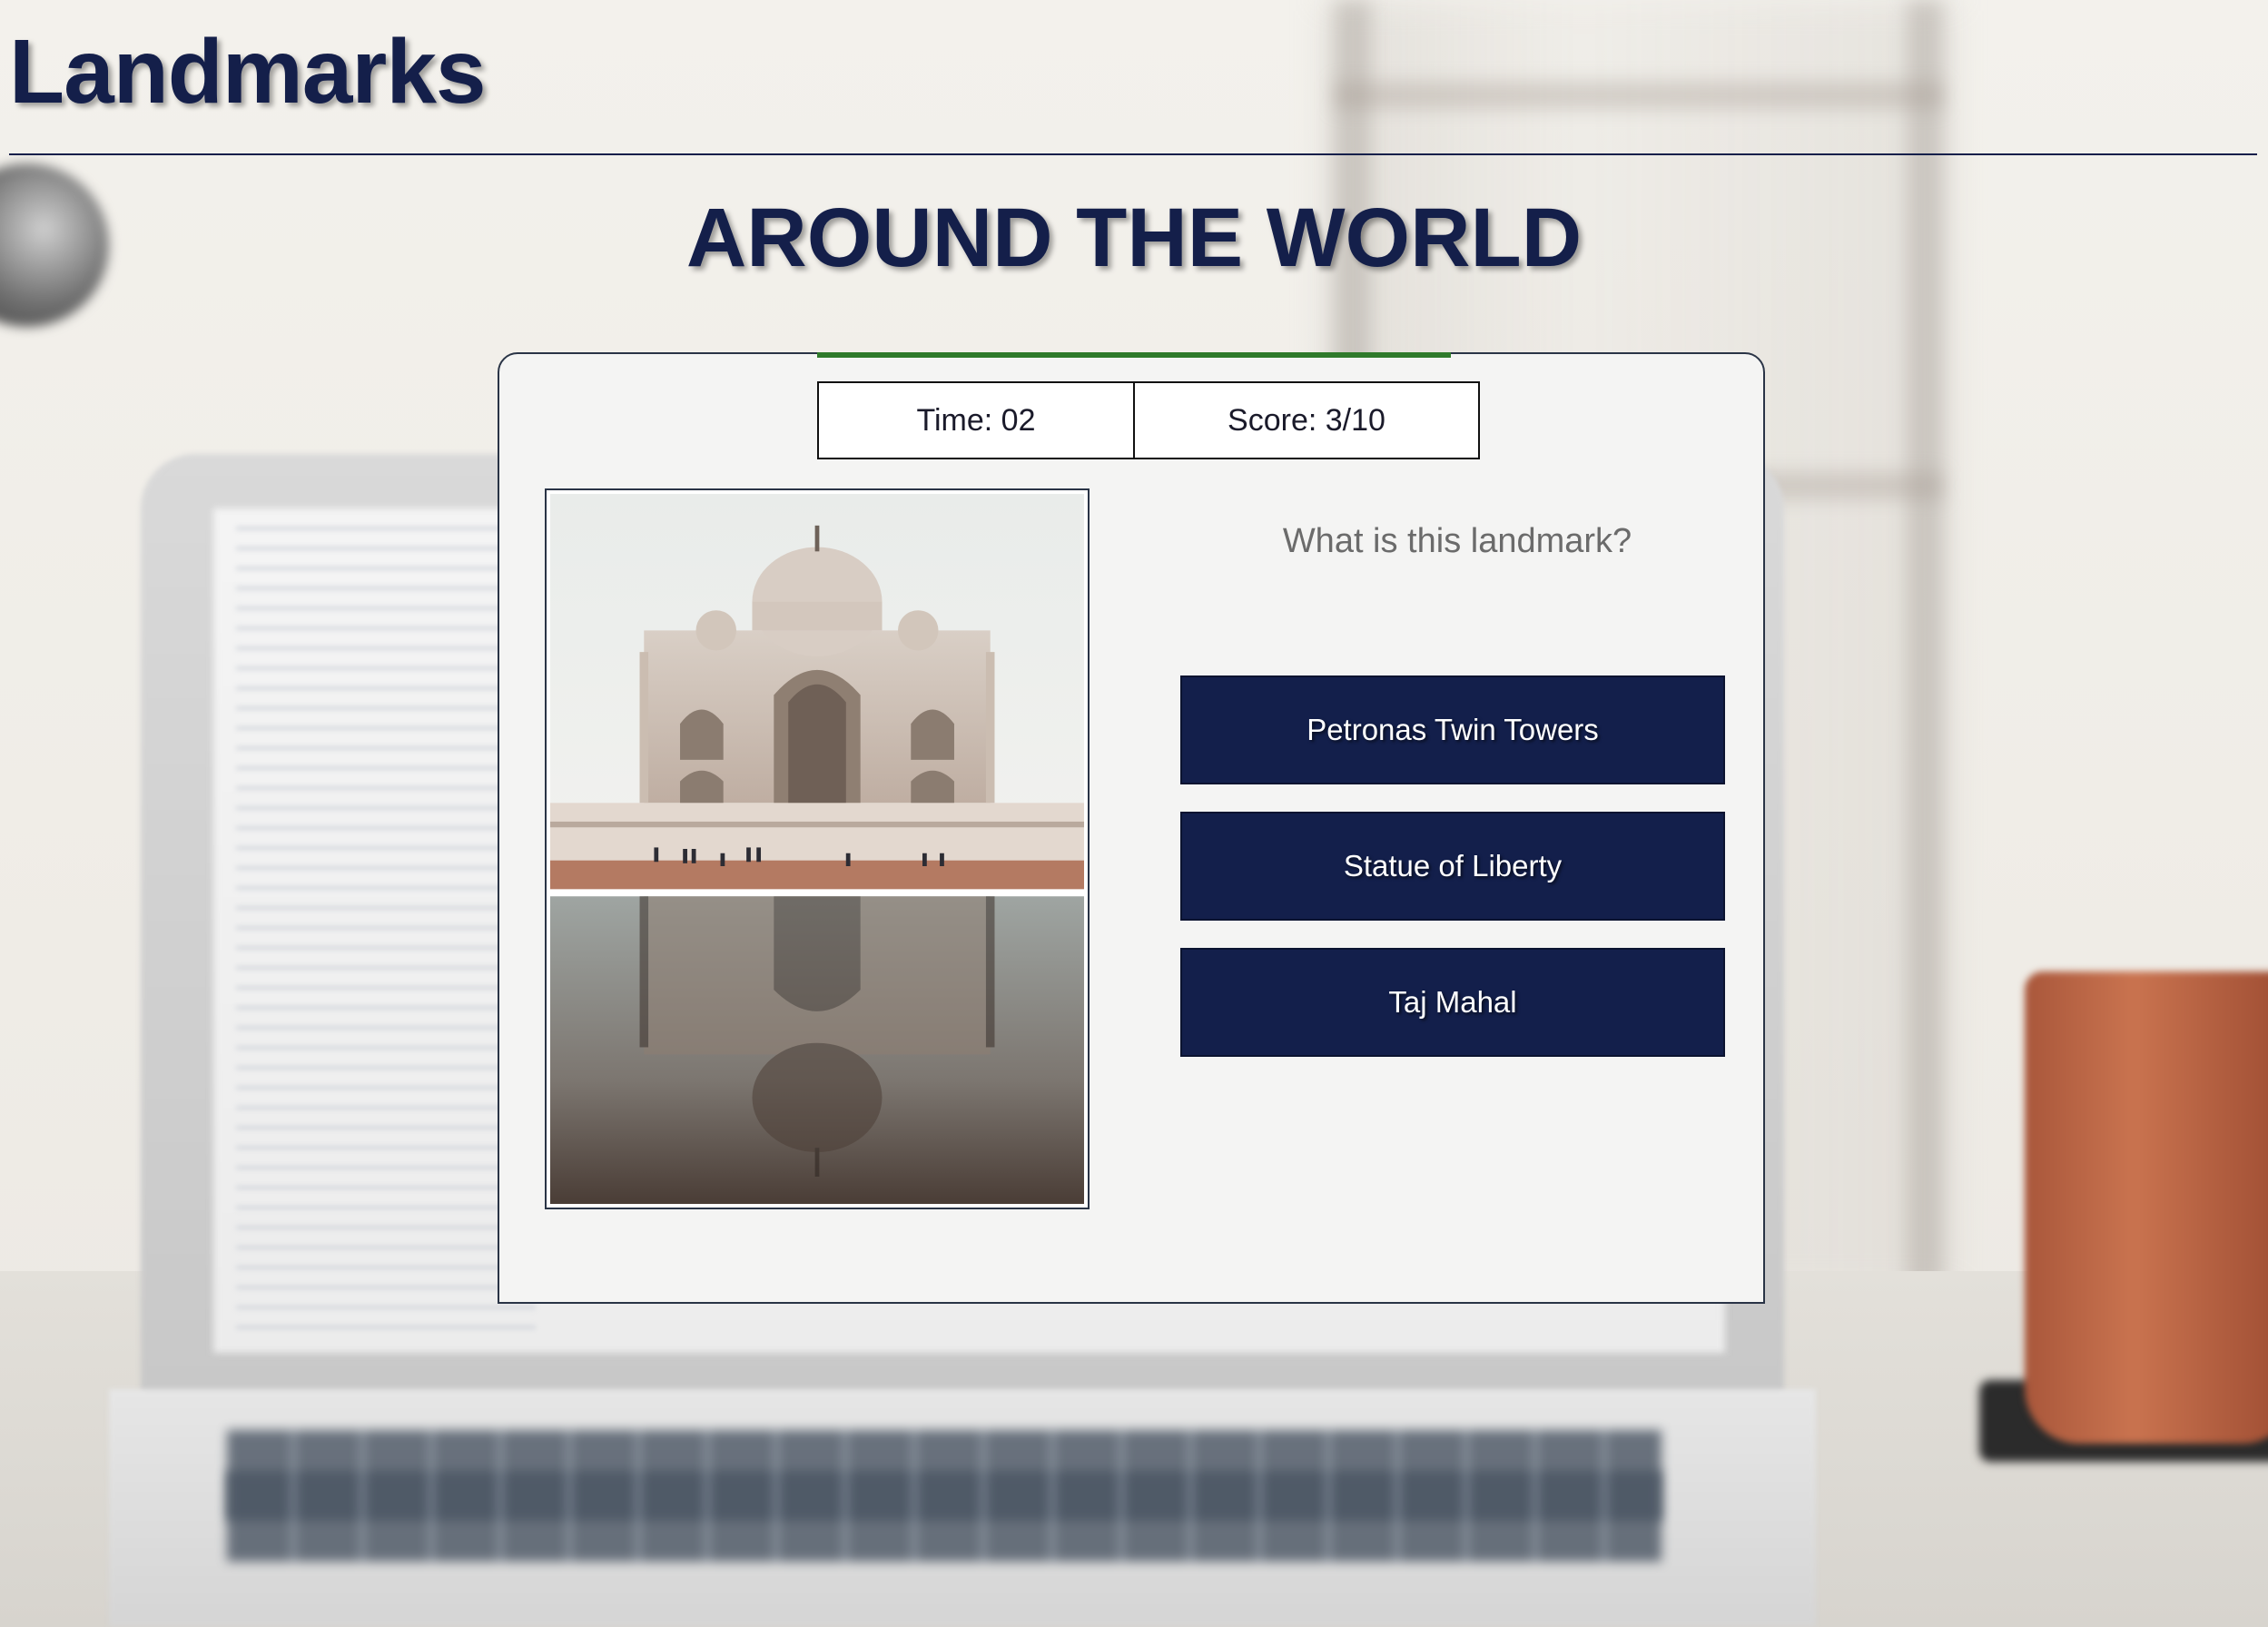 The image size is (2268, 1627). I want to click on landmark-image, so click(817, 848).